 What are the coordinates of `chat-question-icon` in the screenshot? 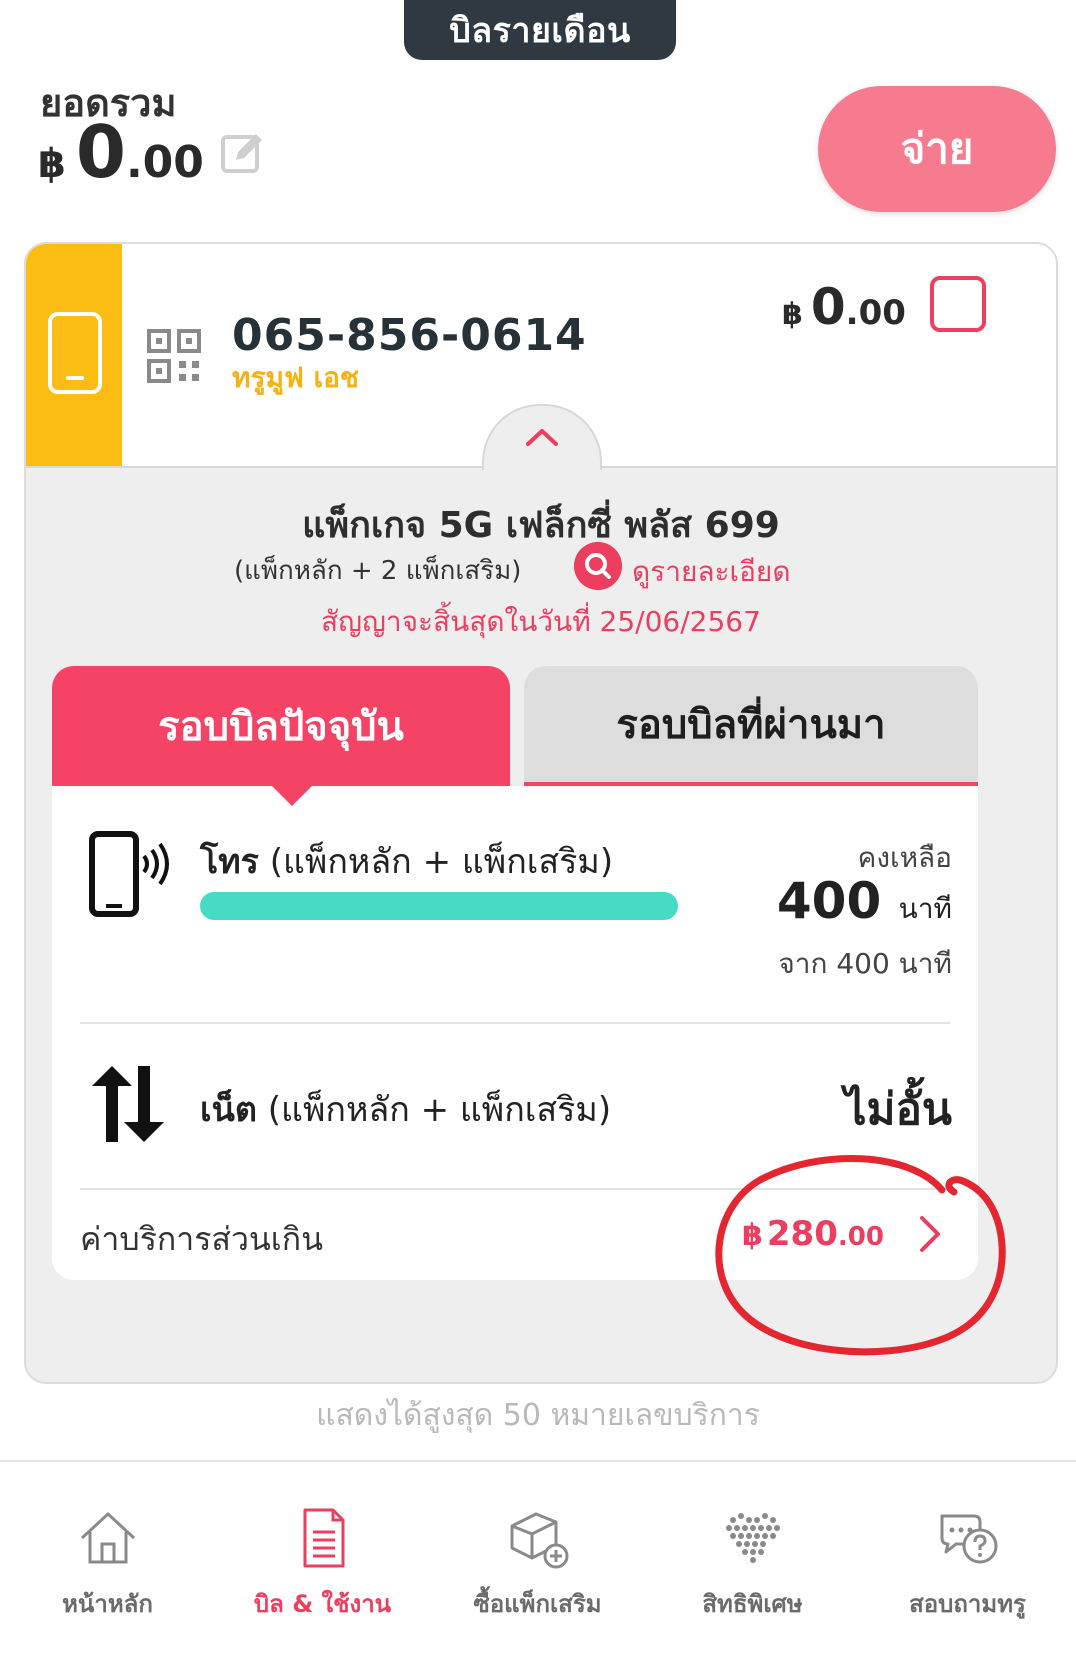 It's located at (969, 1539).